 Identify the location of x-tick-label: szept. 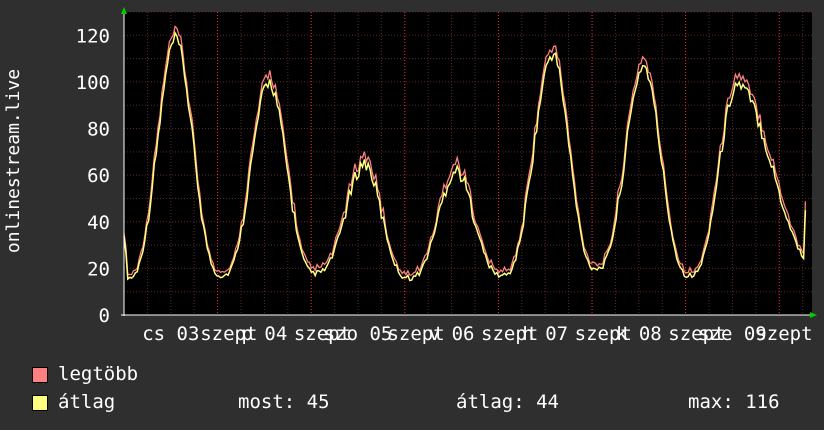
(783, 334).